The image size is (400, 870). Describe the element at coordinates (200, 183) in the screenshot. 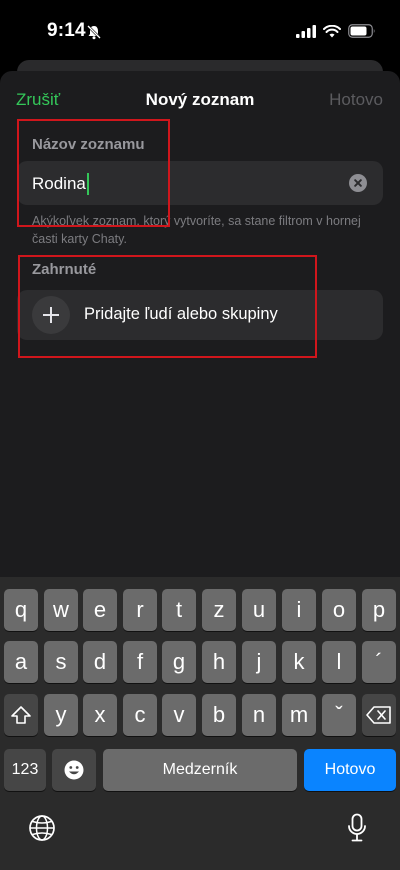

I see `list-name-input: Rodina` at that location.